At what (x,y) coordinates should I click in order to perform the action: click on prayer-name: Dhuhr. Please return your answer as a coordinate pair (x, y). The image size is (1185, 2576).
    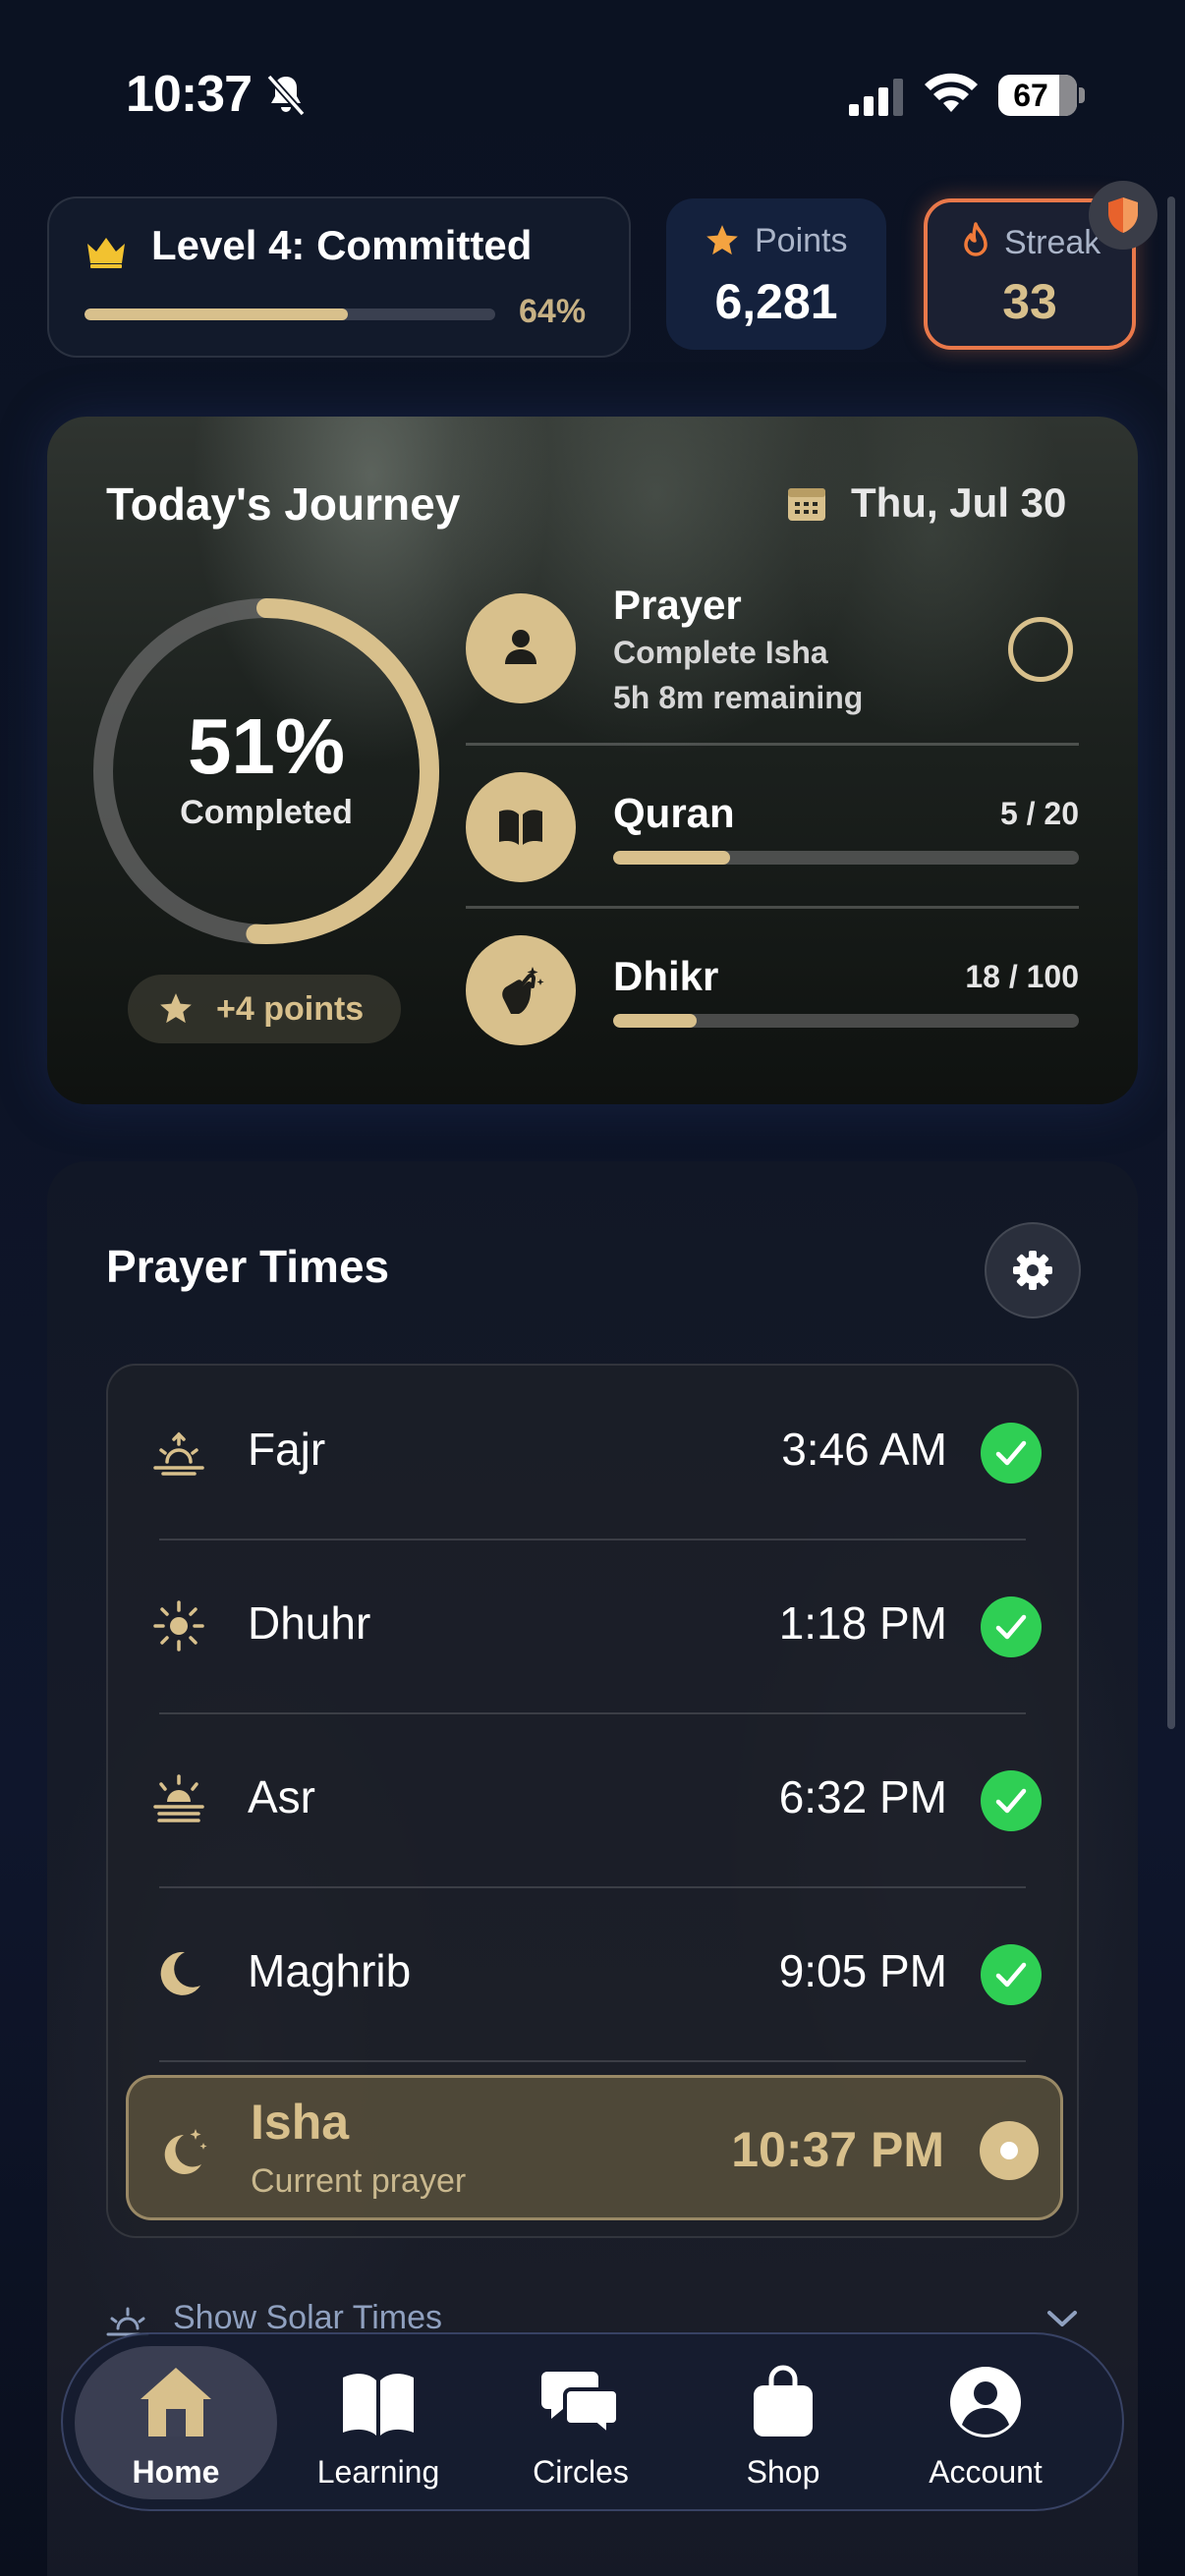
    Looking at the image, I should click on (310, 1623).